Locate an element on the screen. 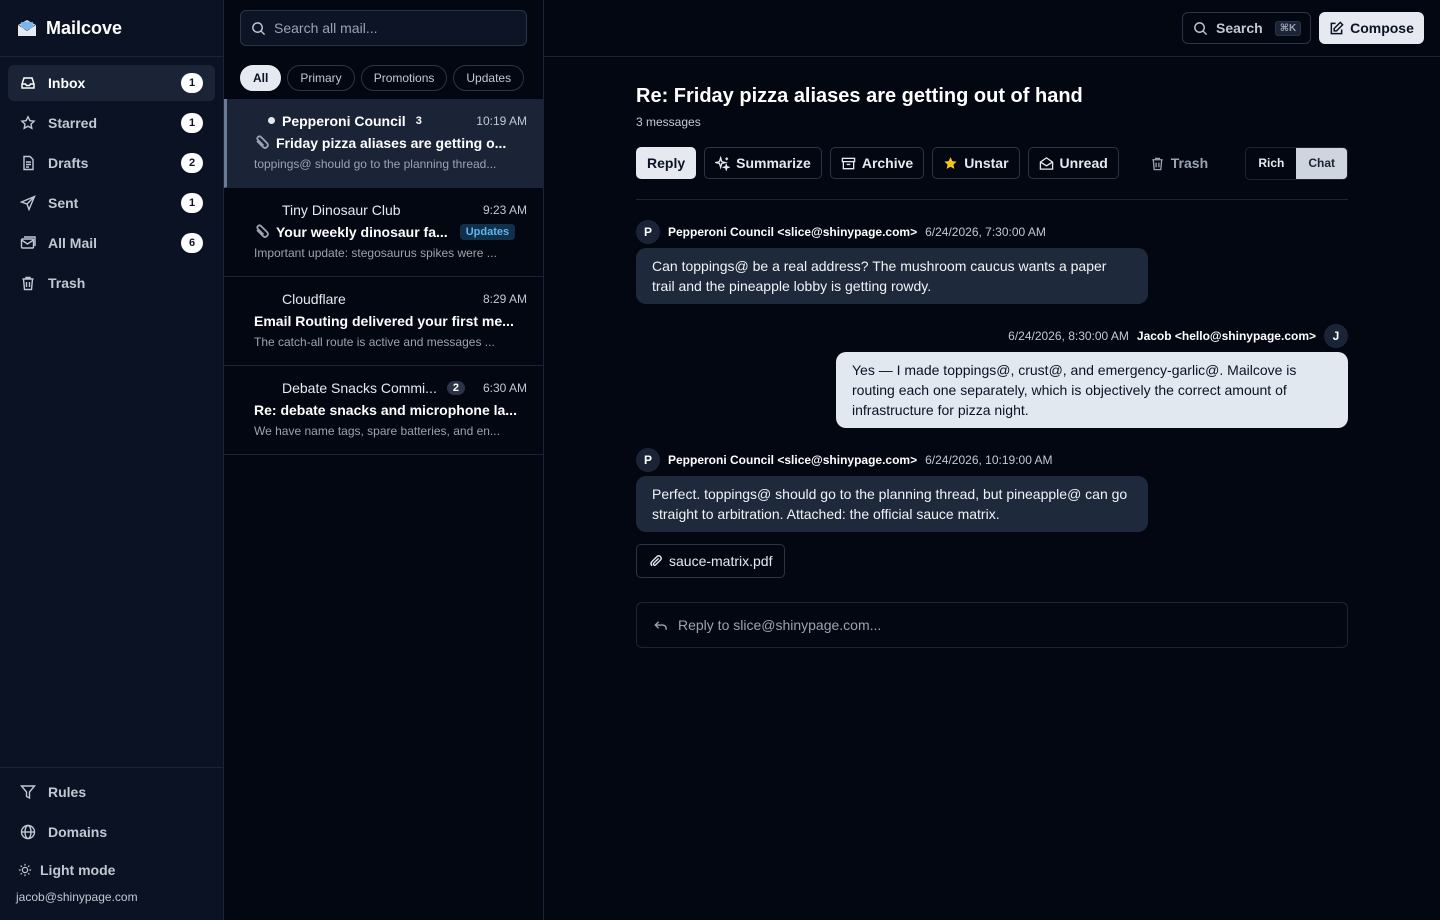 This screenshot has height=920, width=1440. mark-unread-button: Unread is located at coordinates (1073, 163).